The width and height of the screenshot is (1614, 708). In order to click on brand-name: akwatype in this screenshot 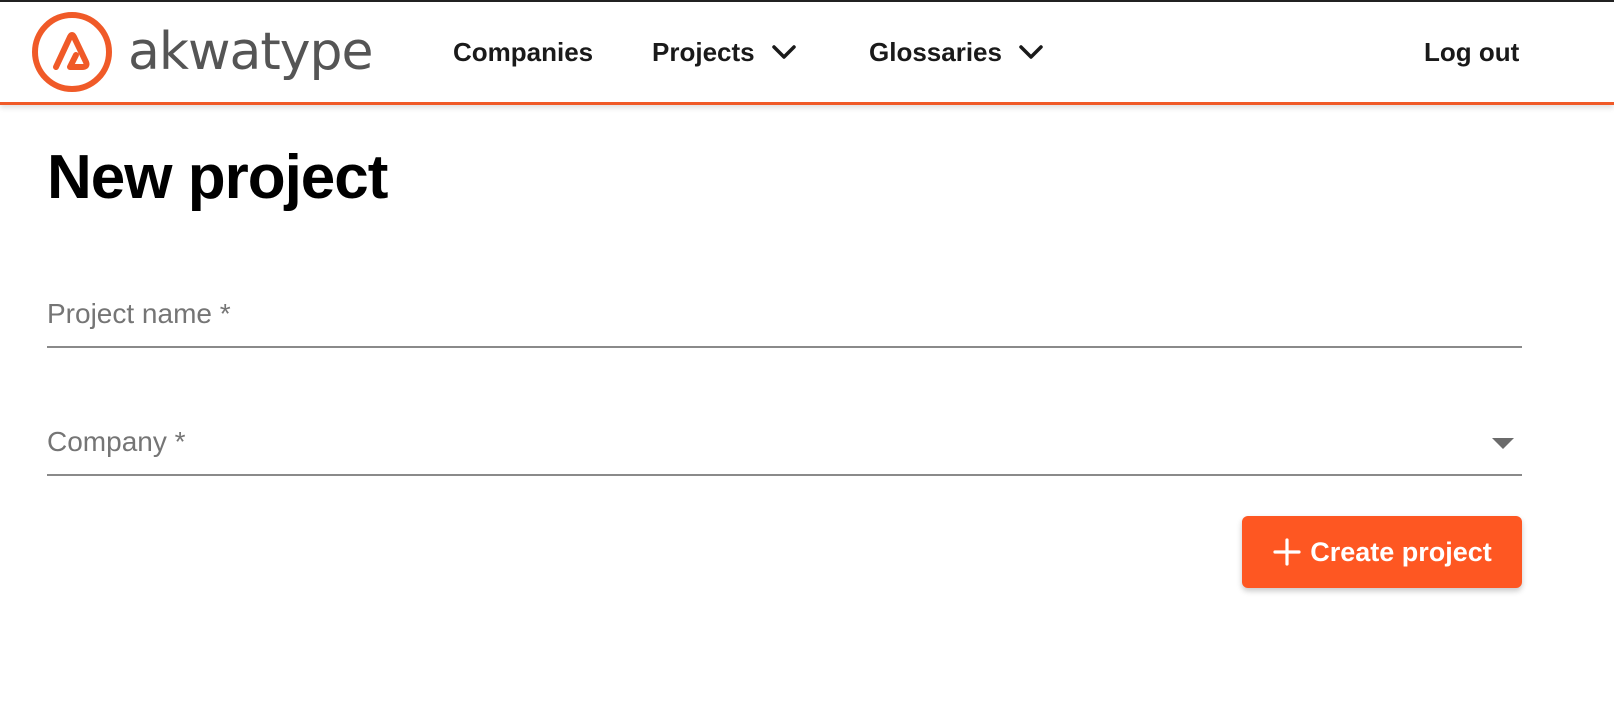, I will do `click(251, 52)`.